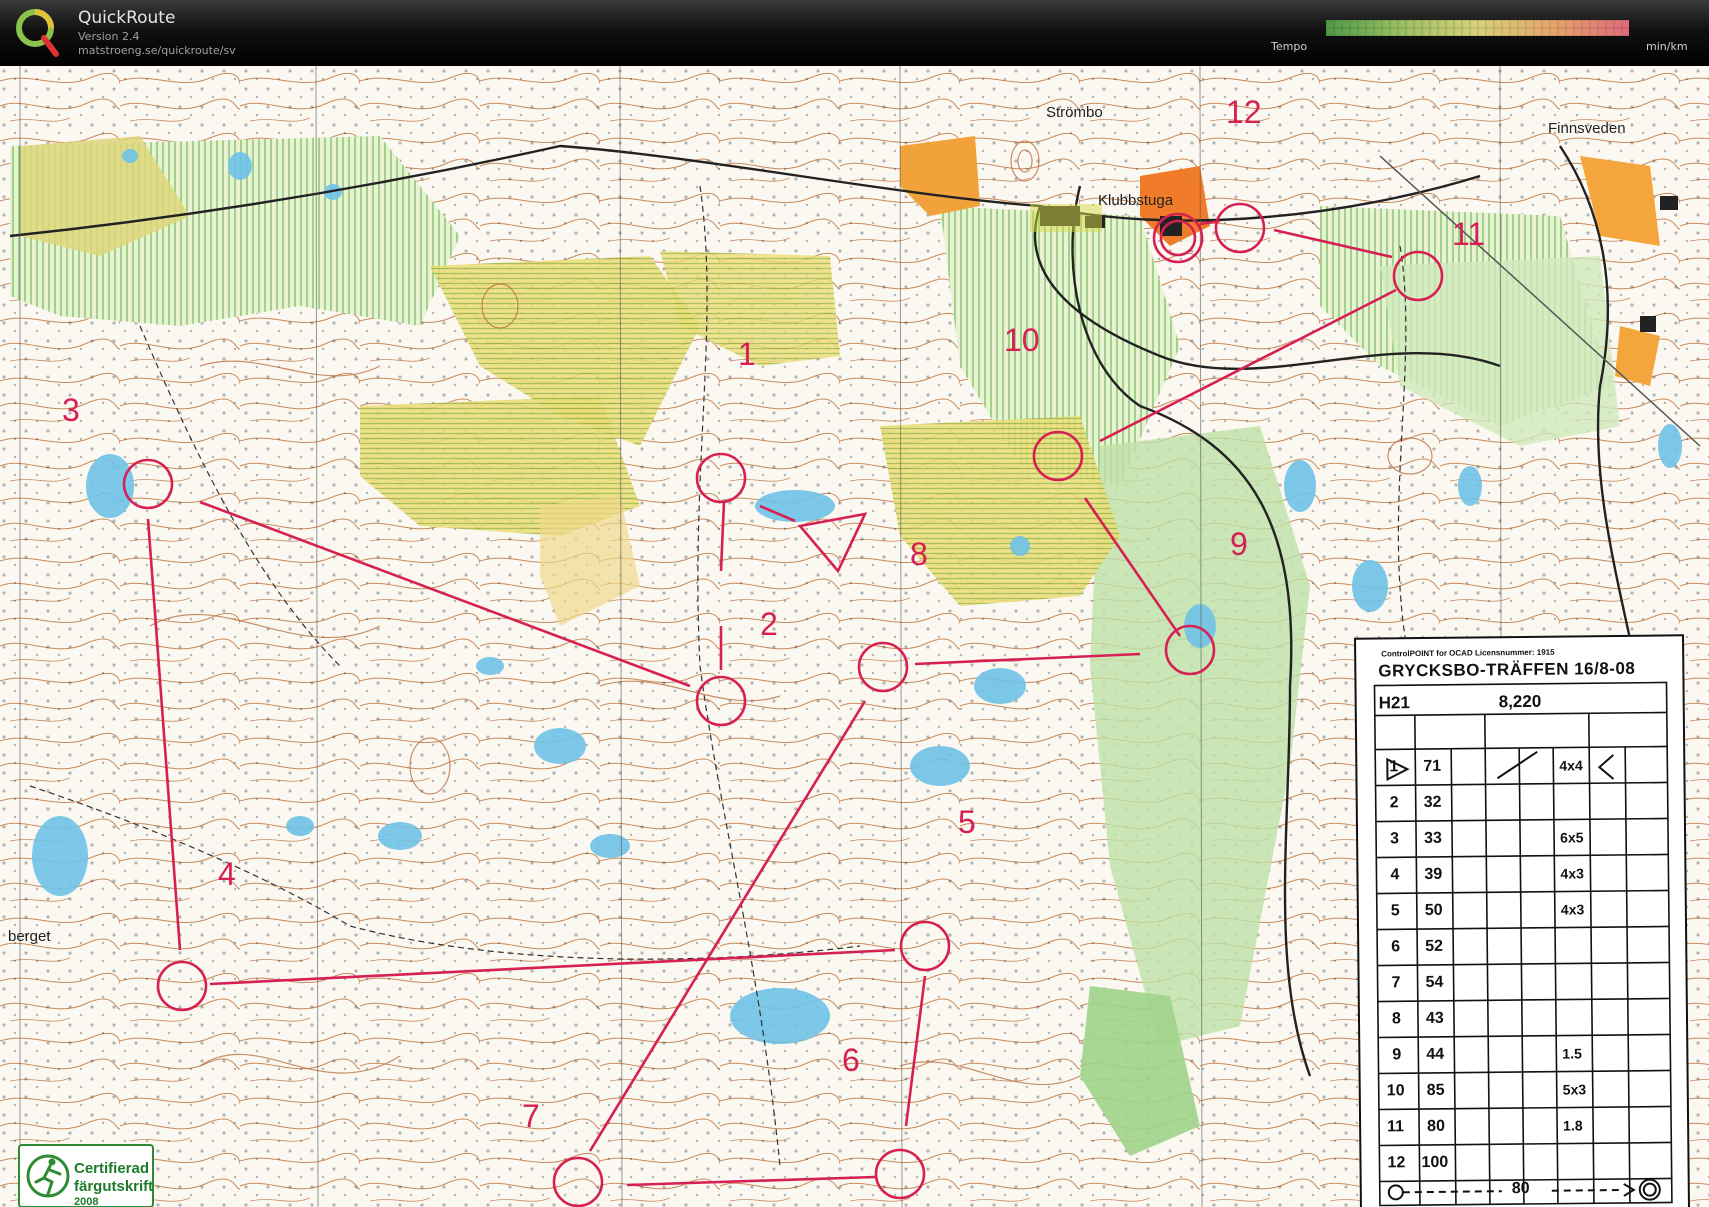 Image resolution: width=1709 pixels, height=1207 pixels. What do you see at coordinates (109, 36) in the screenshot?
I see `app-version: Version 2.4` at bounding box center [109, 36].